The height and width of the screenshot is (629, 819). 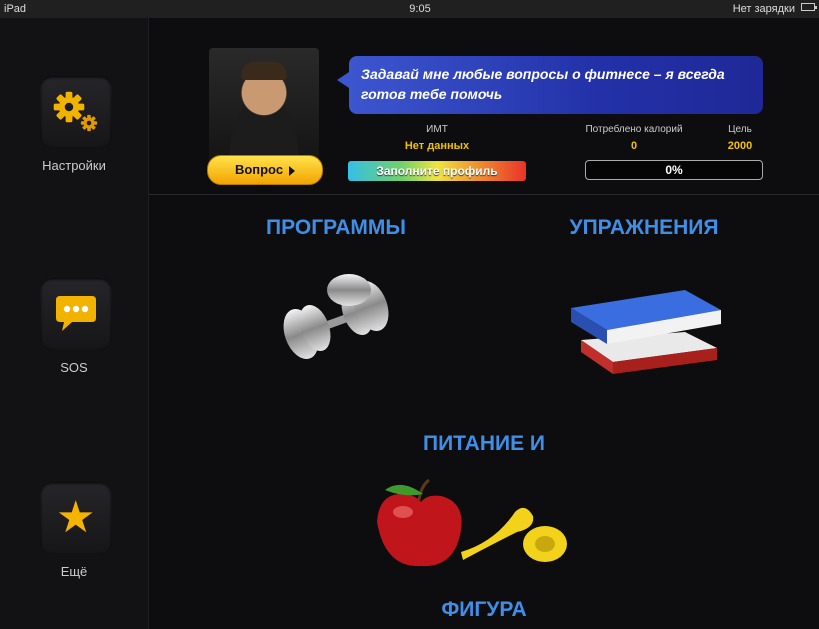 I want to click on divider, so click(x=484, y=194).